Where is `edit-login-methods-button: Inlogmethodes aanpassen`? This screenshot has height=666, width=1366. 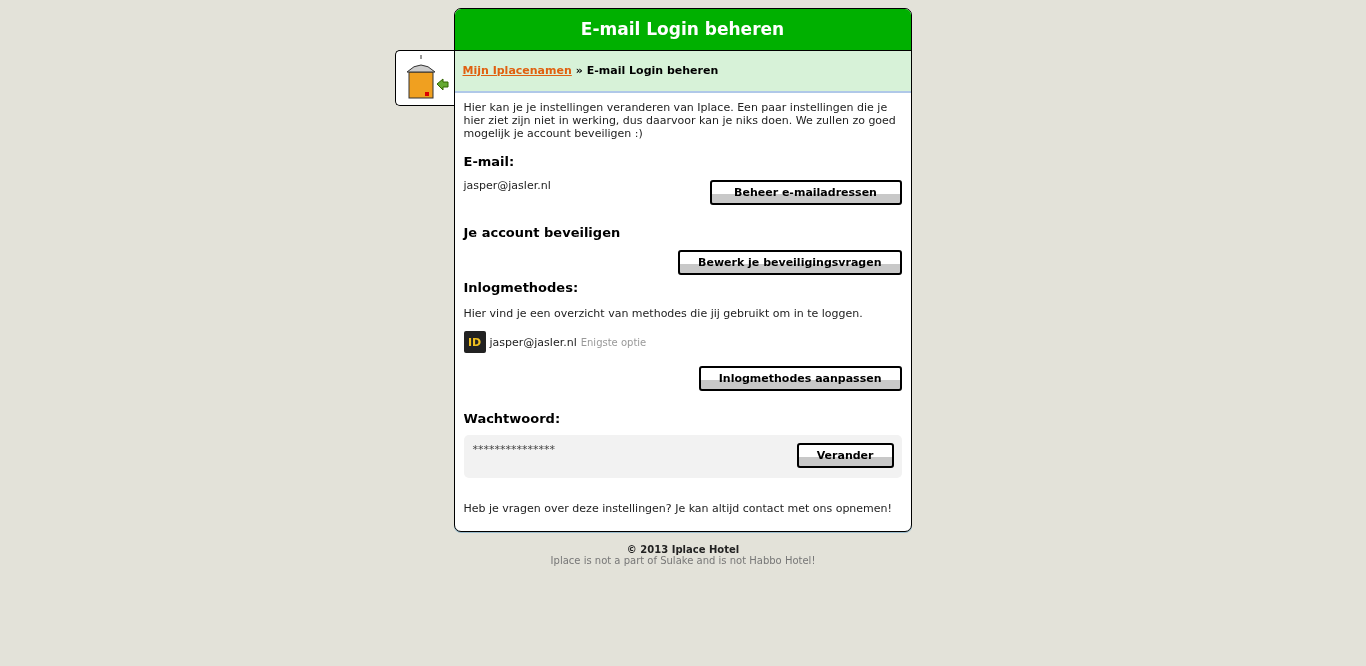
edit-login-methods-button: Inlogmethodes aanpassen is located at coordinates (800, 378).